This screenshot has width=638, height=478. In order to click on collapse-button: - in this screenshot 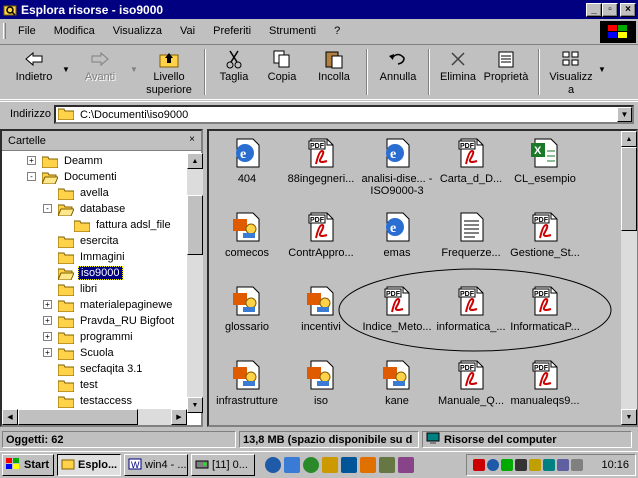, I will do `click(47, 208)`.